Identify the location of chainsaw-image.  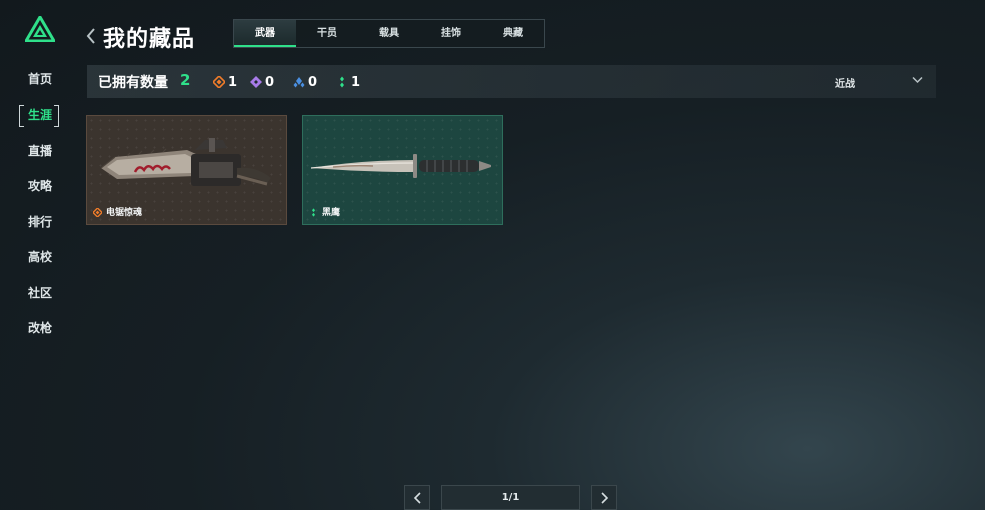
(185, 162).